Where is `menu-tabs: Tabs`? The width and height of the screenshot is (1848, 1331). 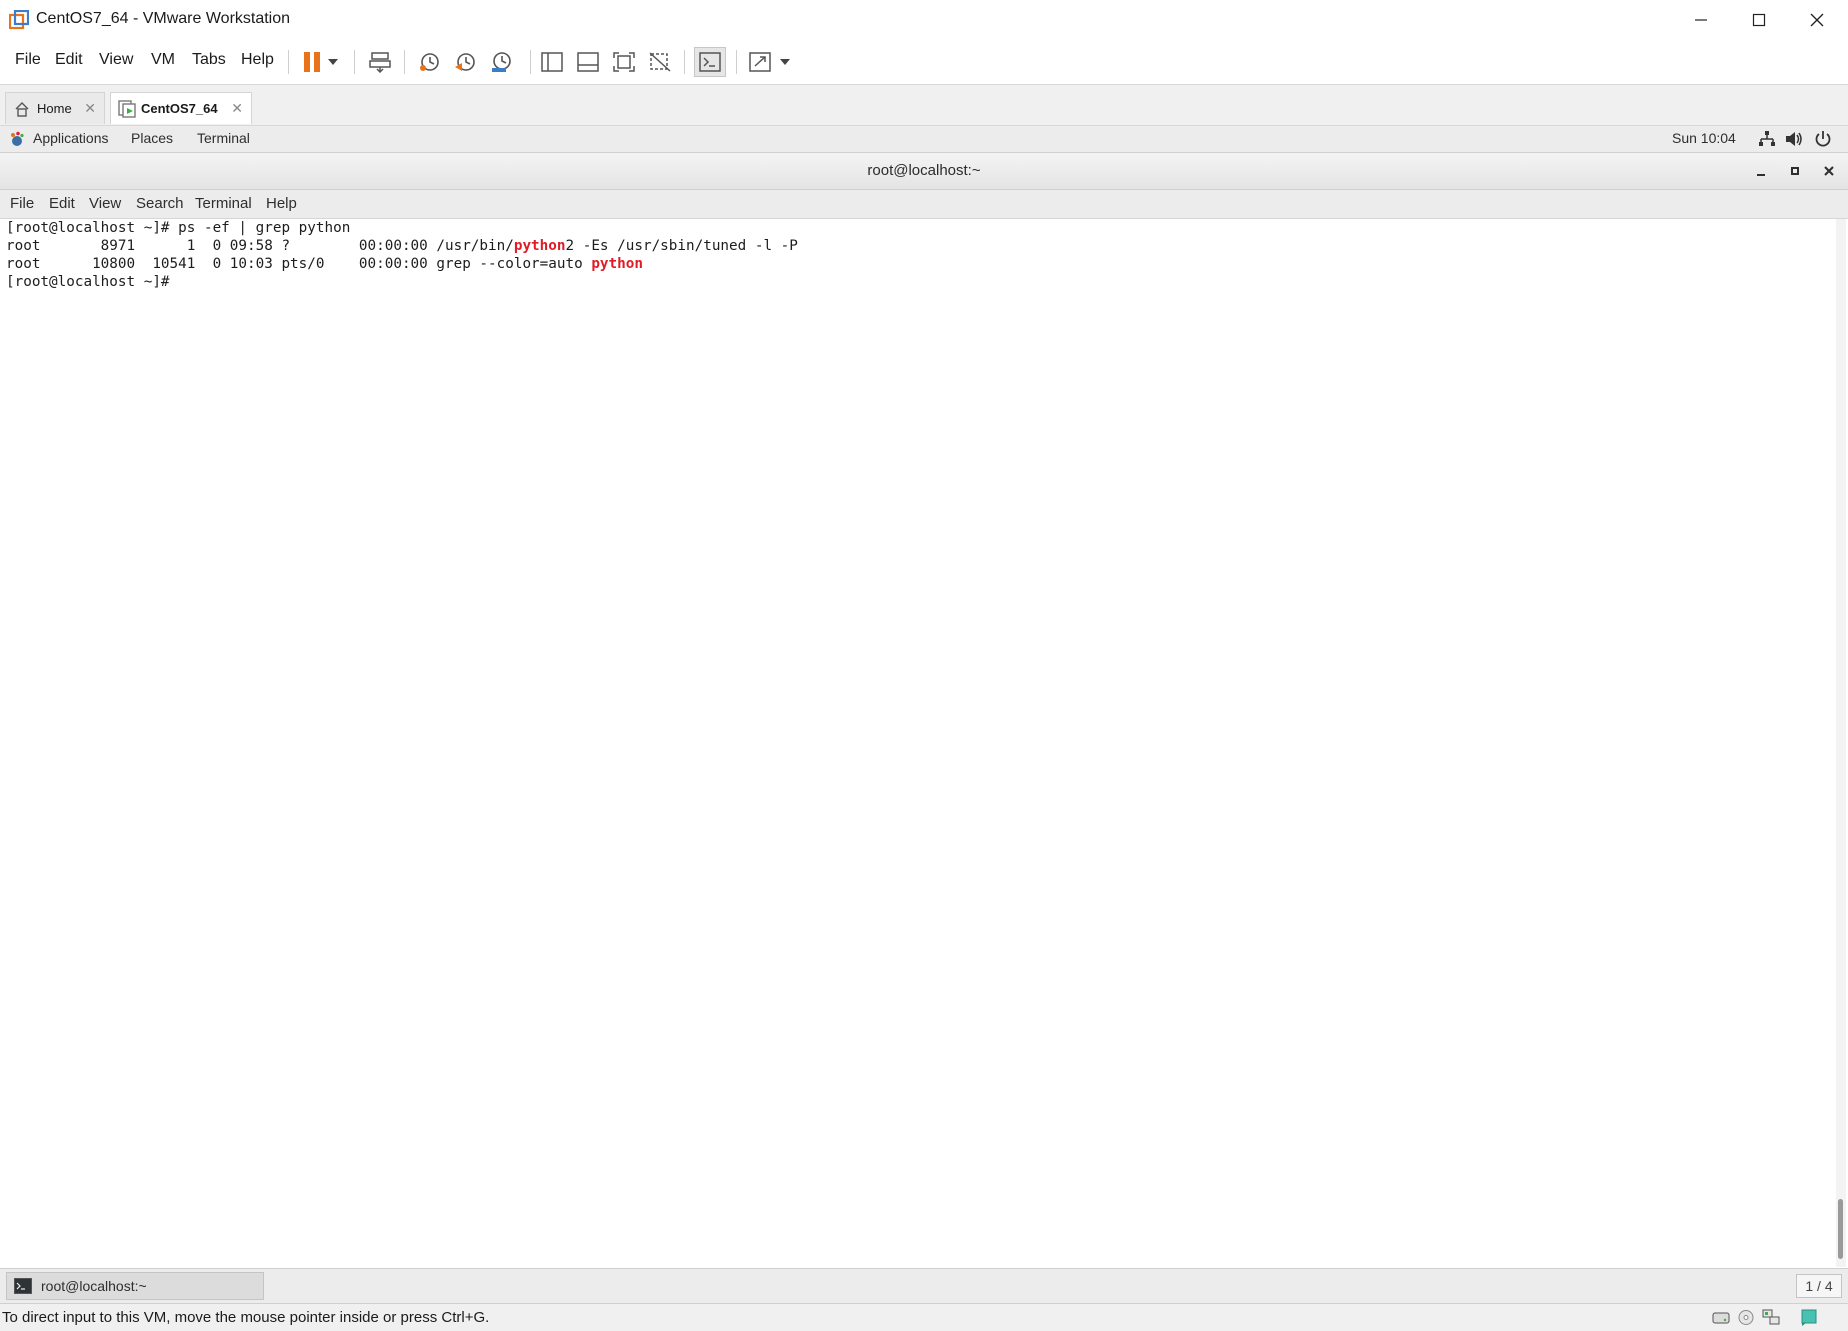 menu-tabs: Tabs is located at coordinates (209, 60).